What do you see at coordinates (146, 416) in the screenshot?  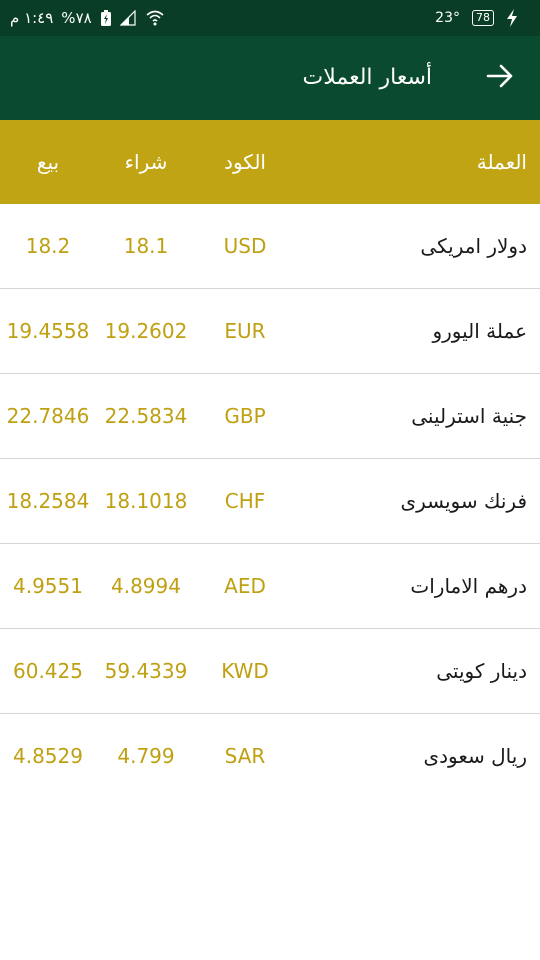 I see `buy-price: 22.5834` at bounding box center [146, 416].